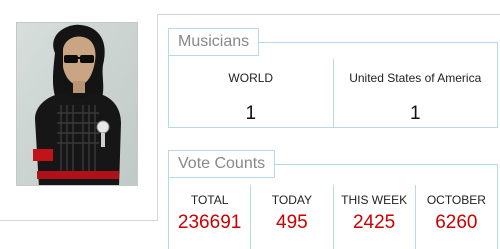 The height and width of the screenshot is (249, 500). Describe the element at coordinates (222, 164) in the screenshot. I see `vote-counts-title: Vote Counts` at that location.